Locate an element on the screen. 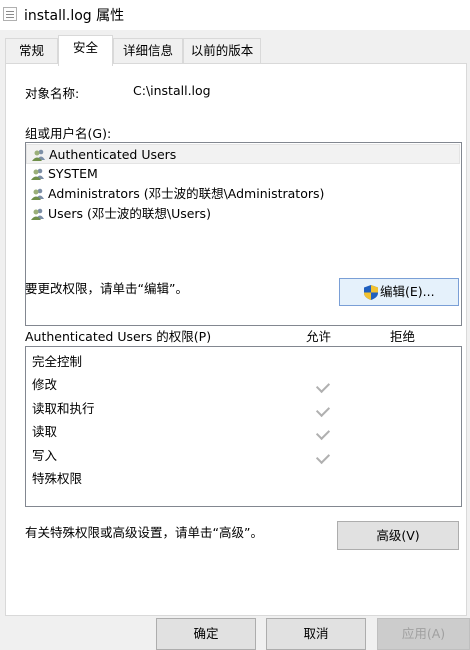  permission-name: 读取 is located at coordinates (45, 431).